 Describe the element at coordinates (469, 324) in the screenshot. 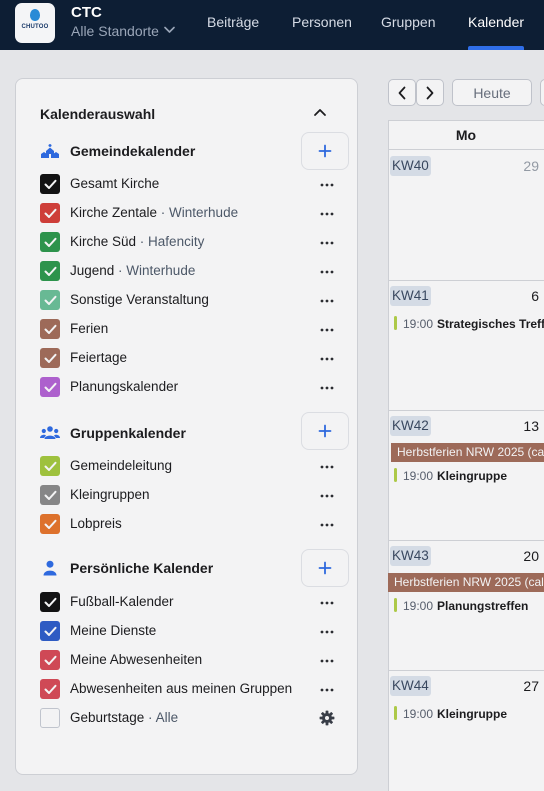

I see `calendar-event: 19:00Strategisches Treffen` at that location.